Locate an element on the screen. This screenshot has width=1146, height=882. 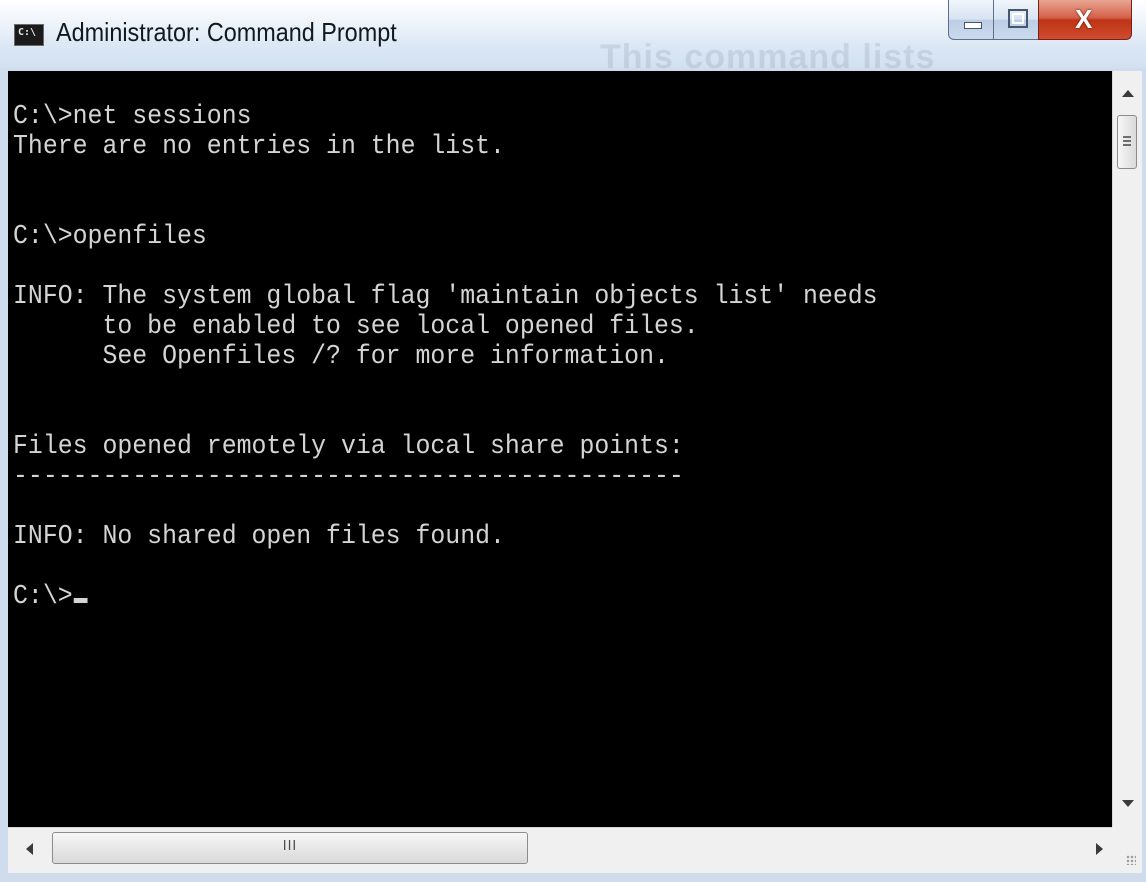
arrow-right-icon is located at coordinates (1099, 849).